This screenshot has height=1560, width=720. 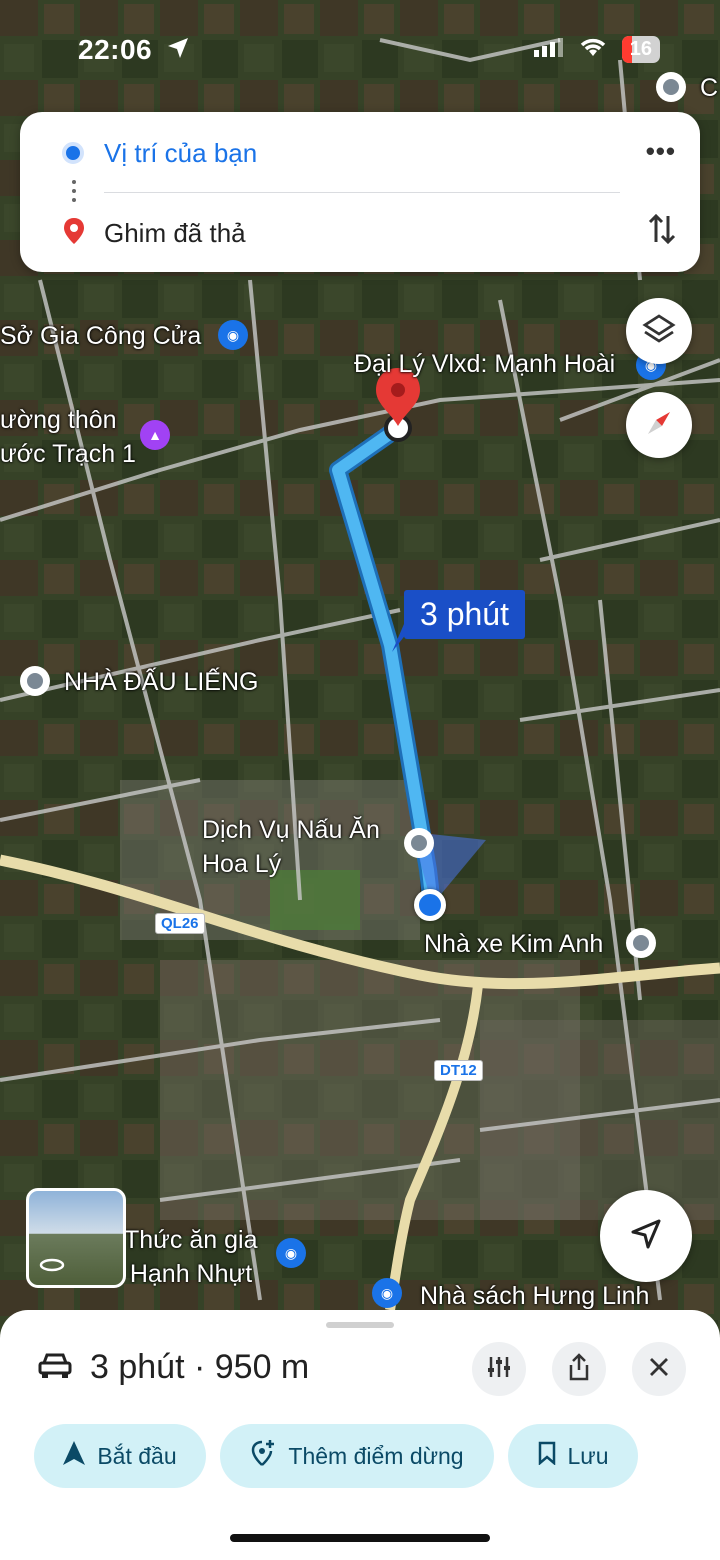 What do you see at coordinates (709, 88) in the screenshot?
I see `poi-label: C` at bounding box center [709, 88].